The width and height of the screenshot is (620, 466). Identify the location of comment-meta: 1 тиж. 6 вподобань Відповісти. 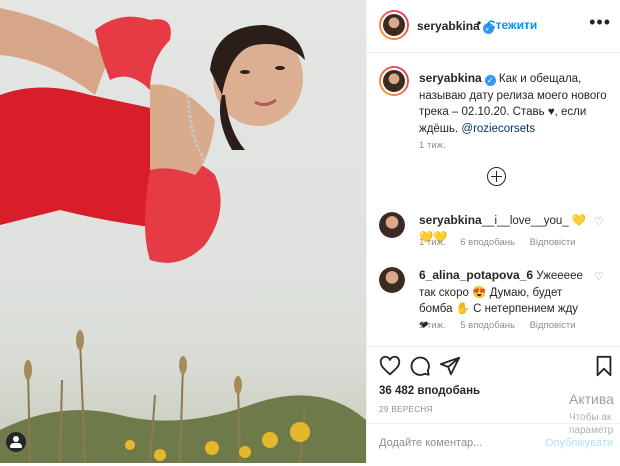
(503, 242).